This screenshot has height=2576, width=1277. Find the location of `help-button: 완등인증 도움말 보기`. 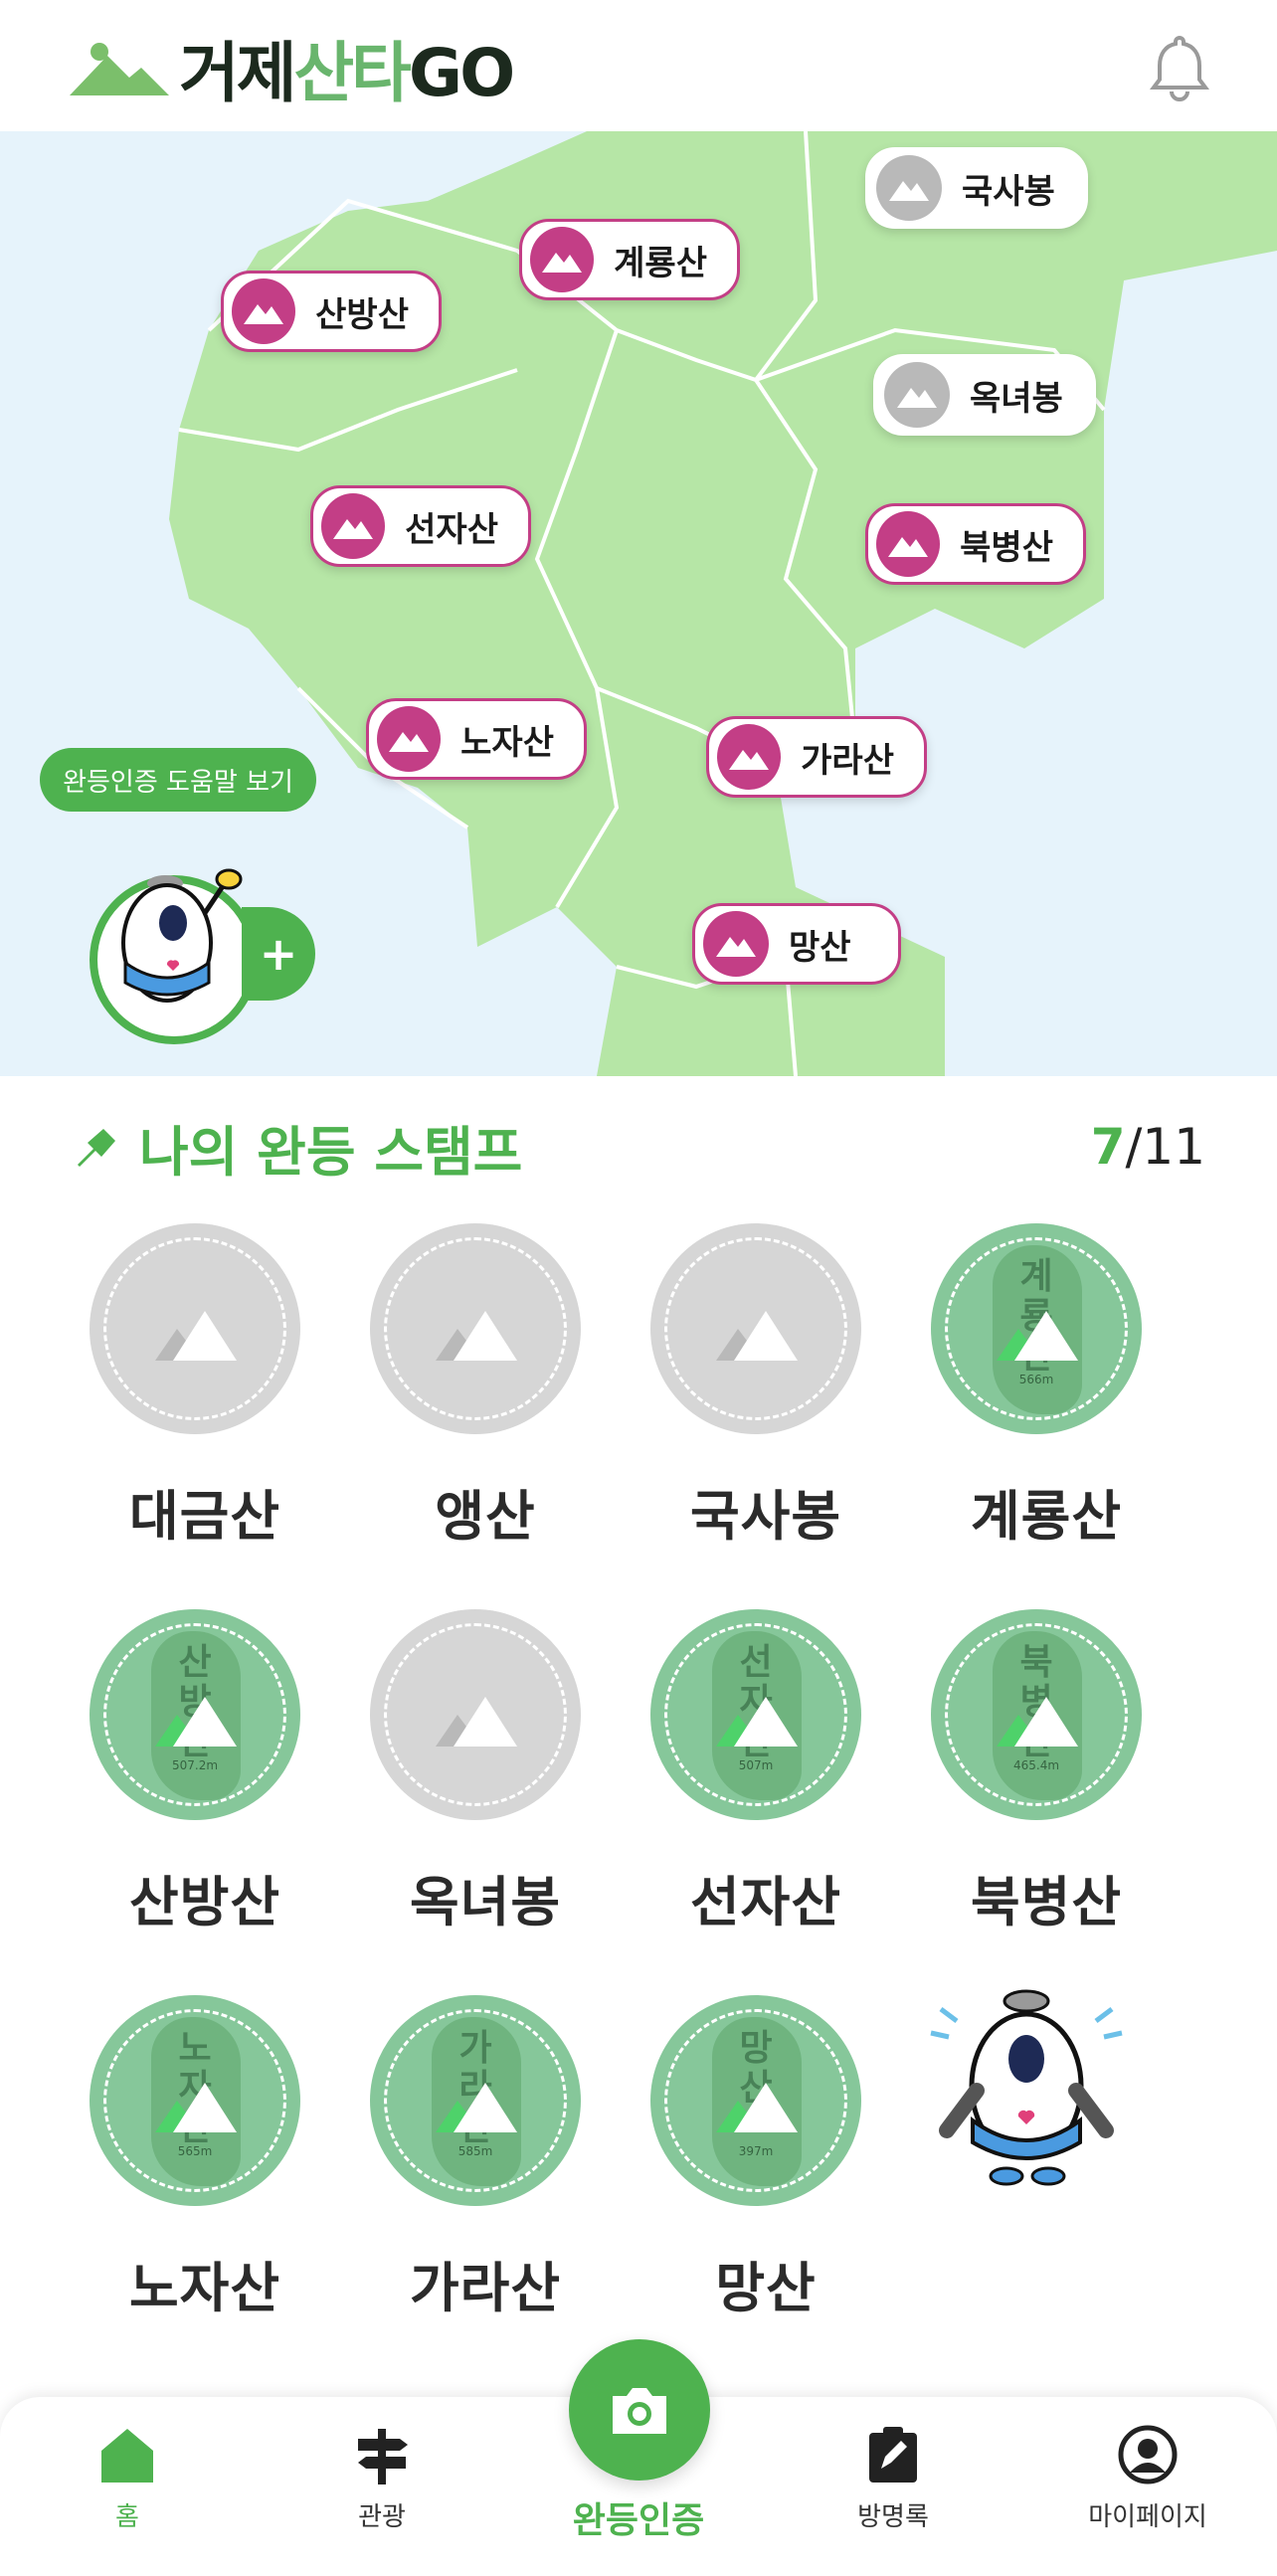

help-button: 완등인증 도움말 보기 is located at coordinates (178, 780).